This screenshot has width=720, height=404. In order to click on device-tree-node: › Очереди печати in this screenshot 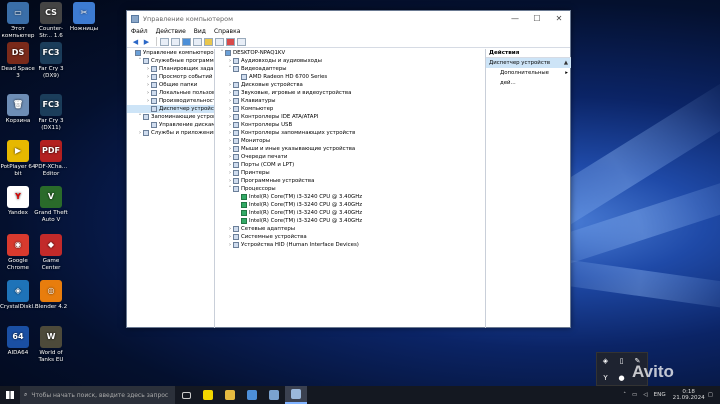, I will do `click(351, 157)`.